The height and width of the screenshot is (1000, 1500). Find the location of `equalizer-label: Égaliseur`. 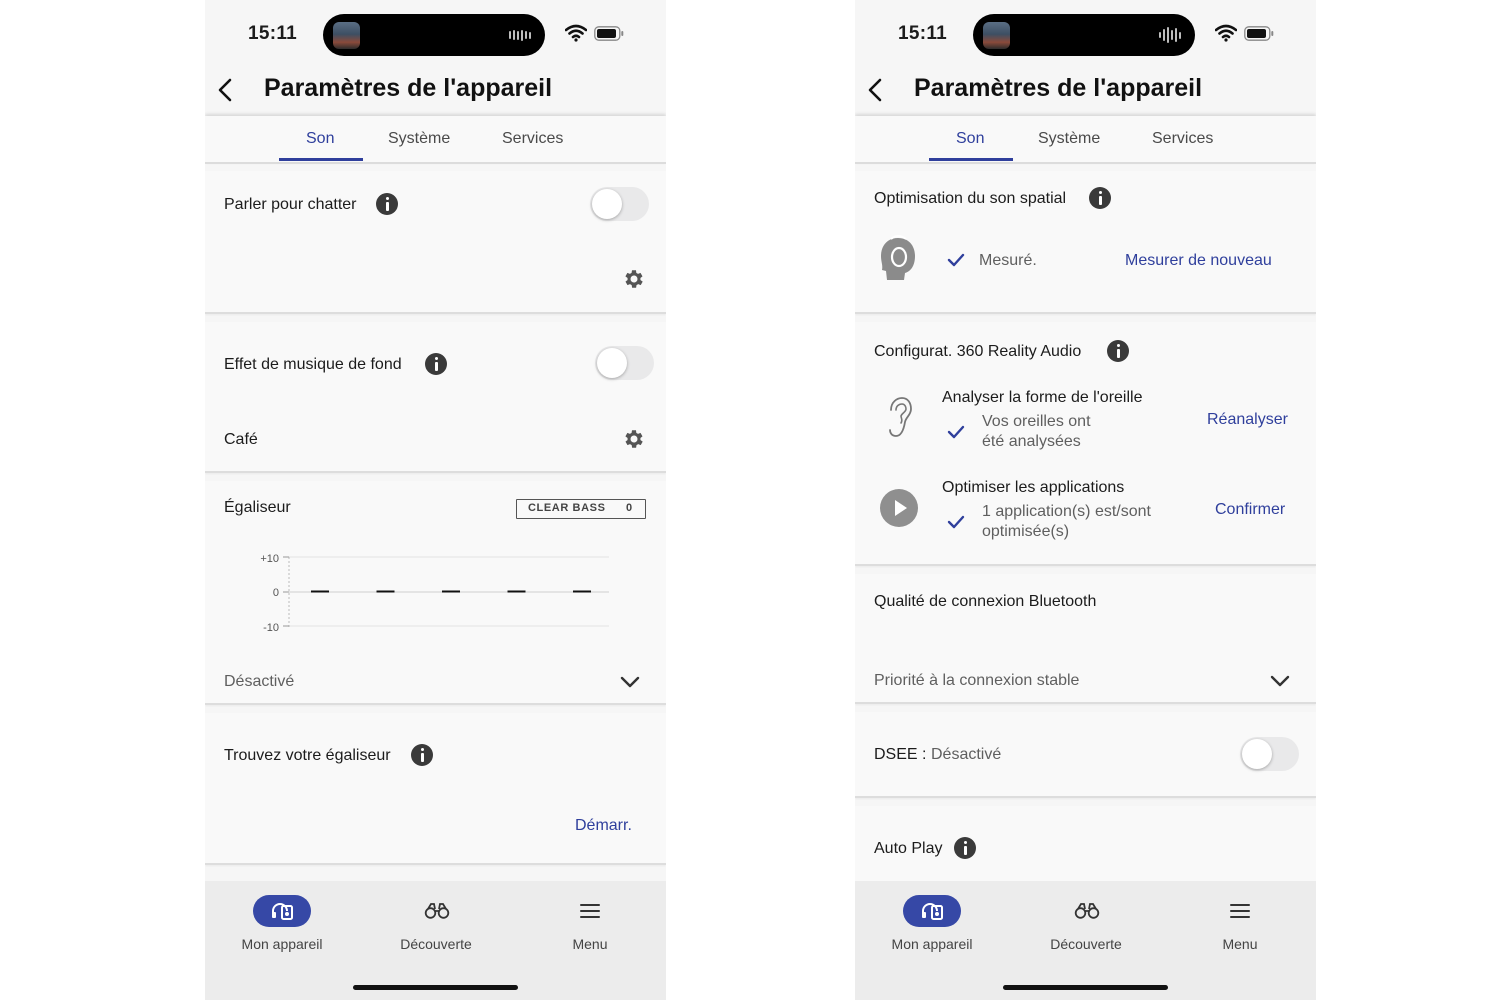

equalizer-label: Égaliseur is located at coordinates (257, 507).